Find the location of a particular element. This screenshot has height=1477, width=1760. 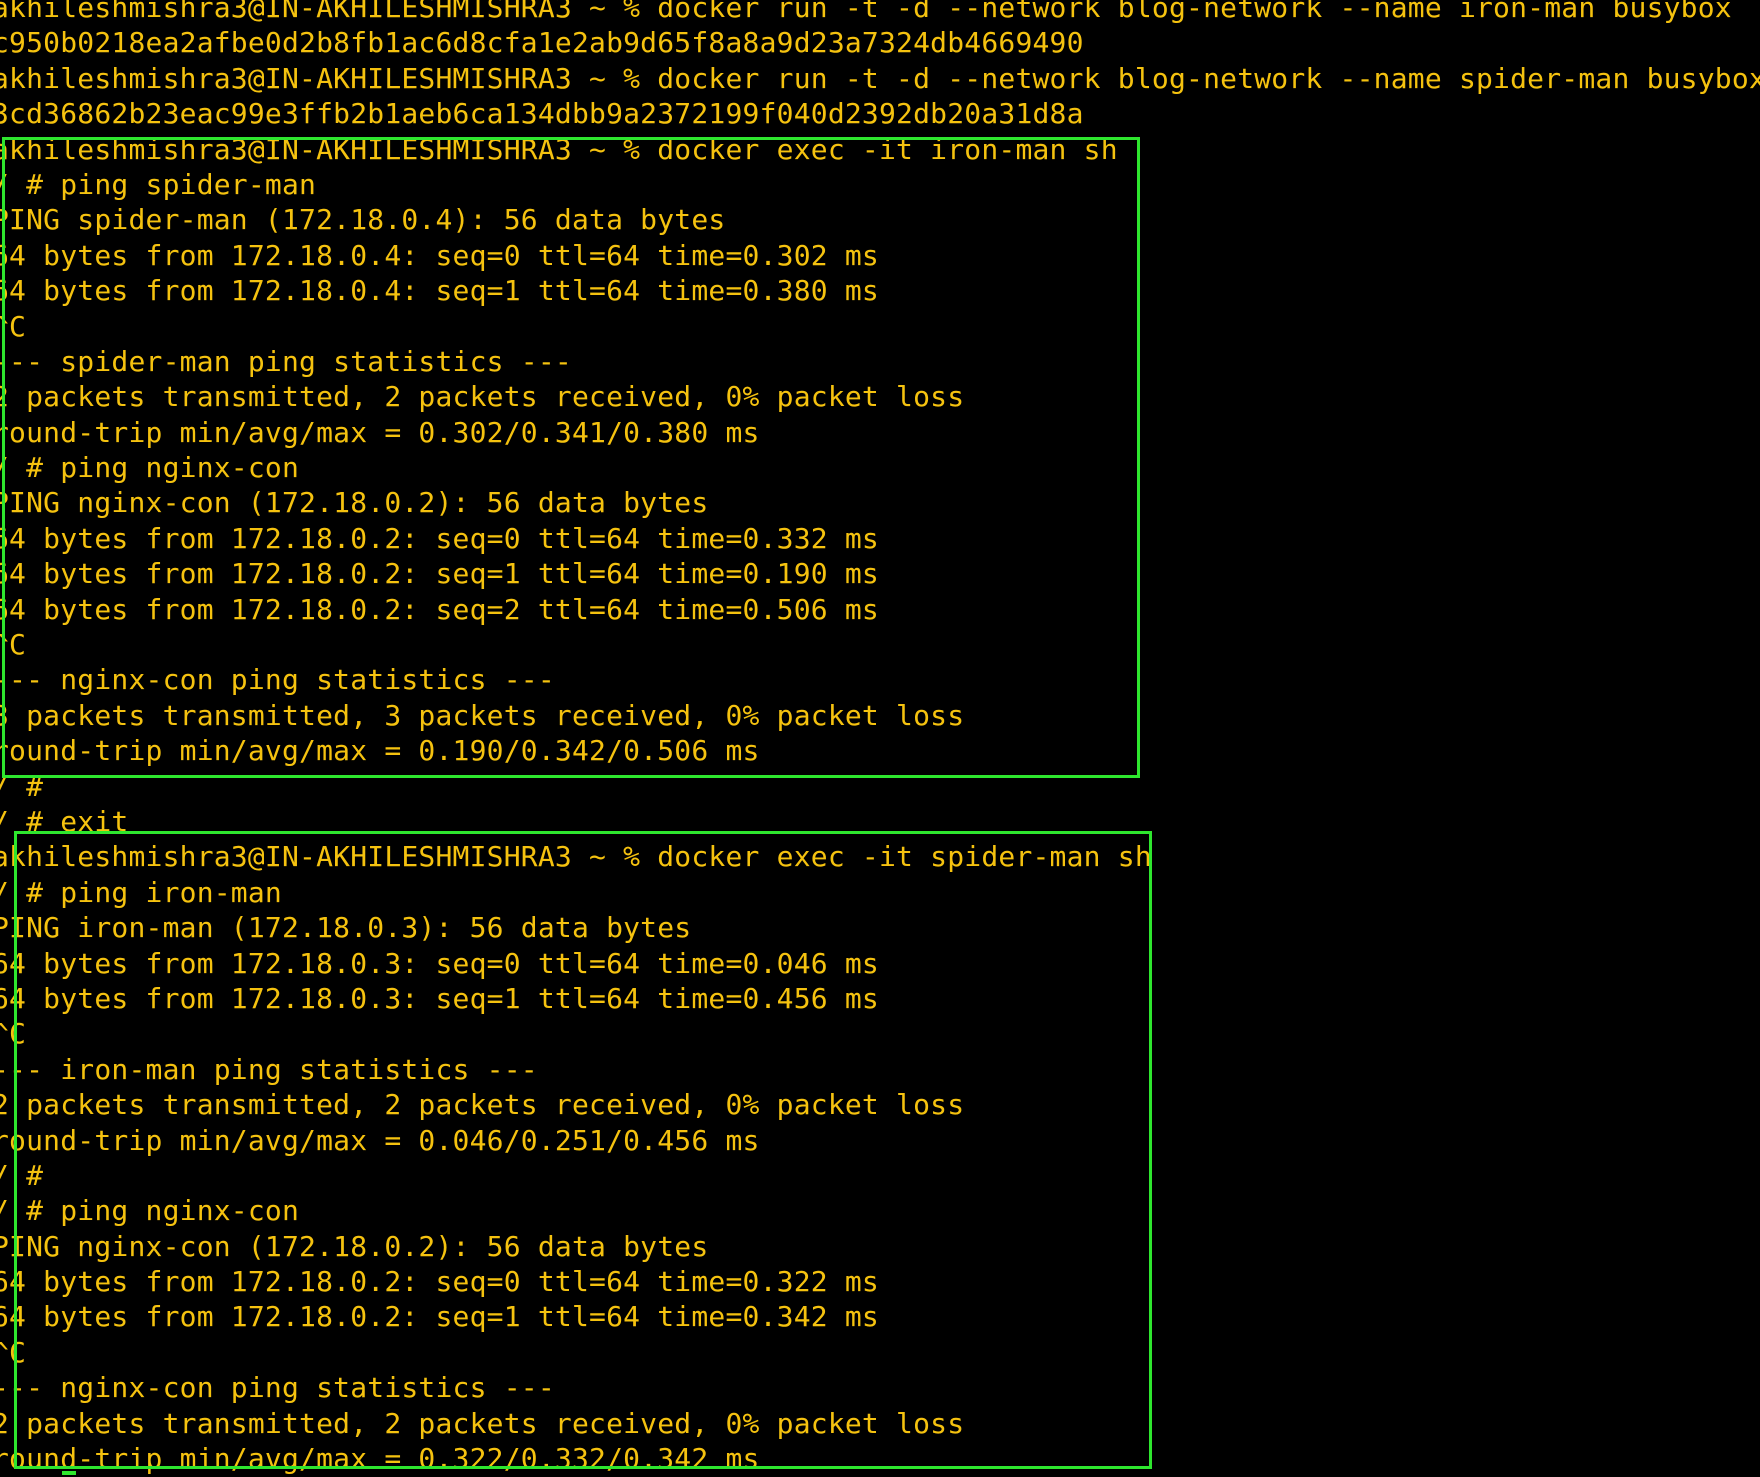

terminal-line: --- spider-man ping statistics --- is located at coordinates (286, 361).